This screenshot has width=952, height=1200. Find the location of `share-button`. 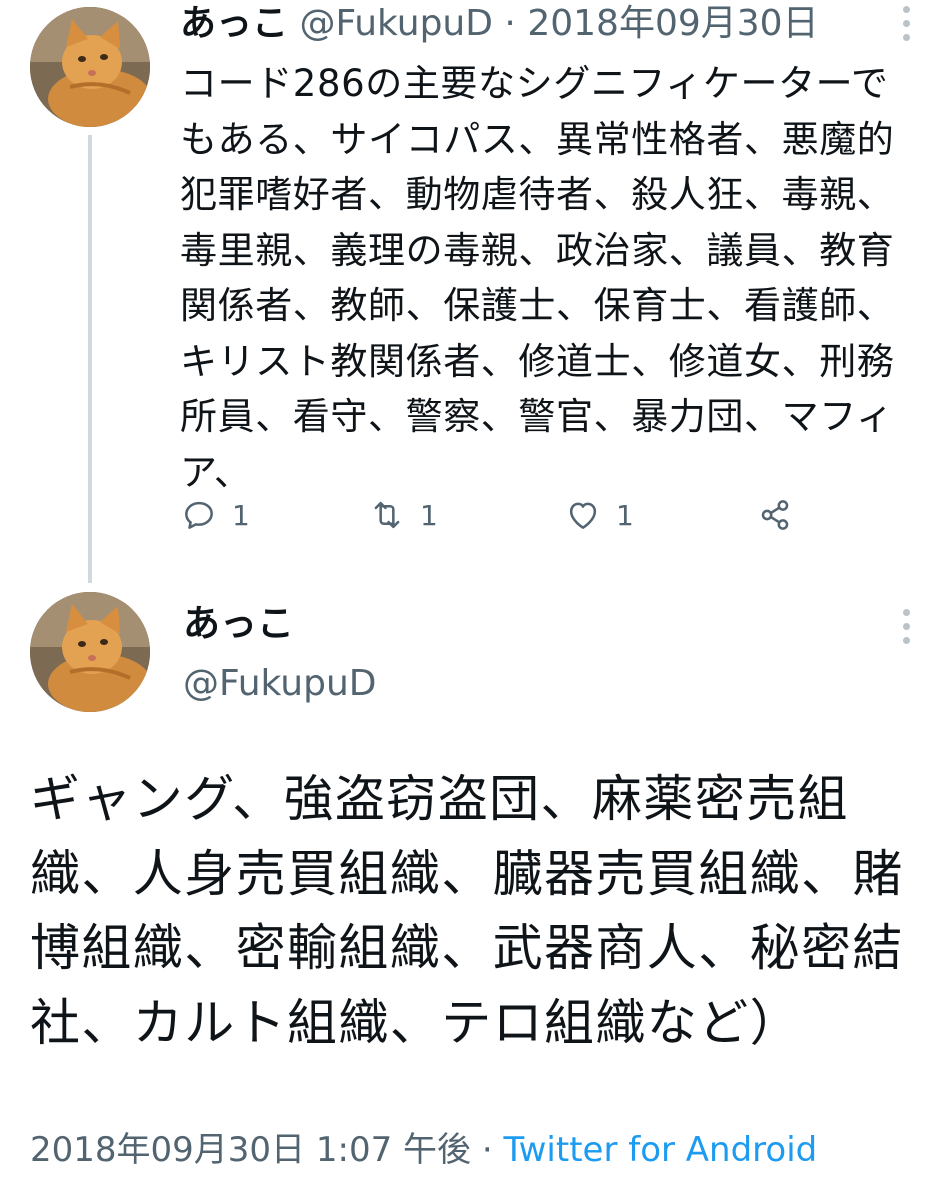

share-button is located at coordinates (775, 515).